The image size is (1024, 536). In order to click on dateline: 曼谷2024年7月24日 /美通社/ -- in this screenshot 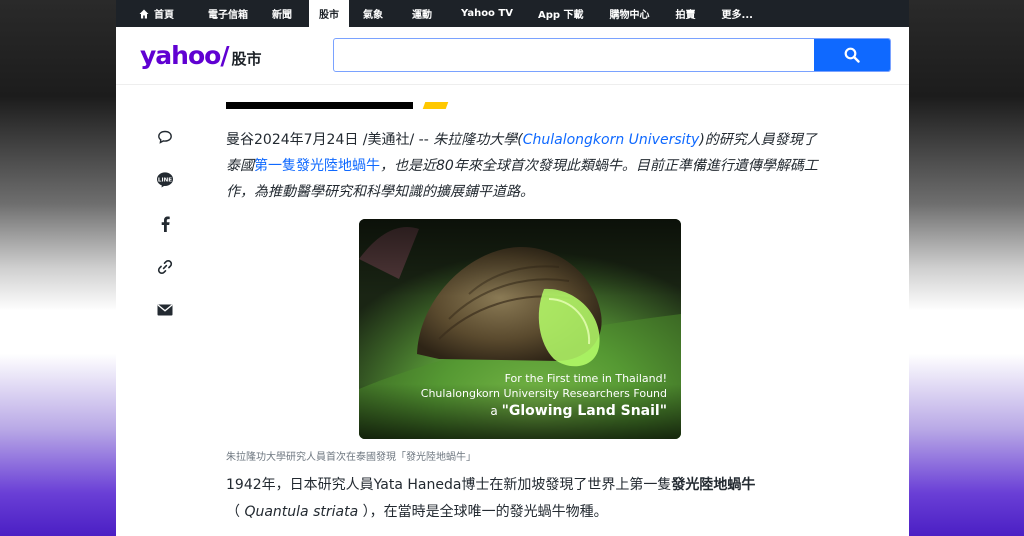, I will do `click(330, 140)`.